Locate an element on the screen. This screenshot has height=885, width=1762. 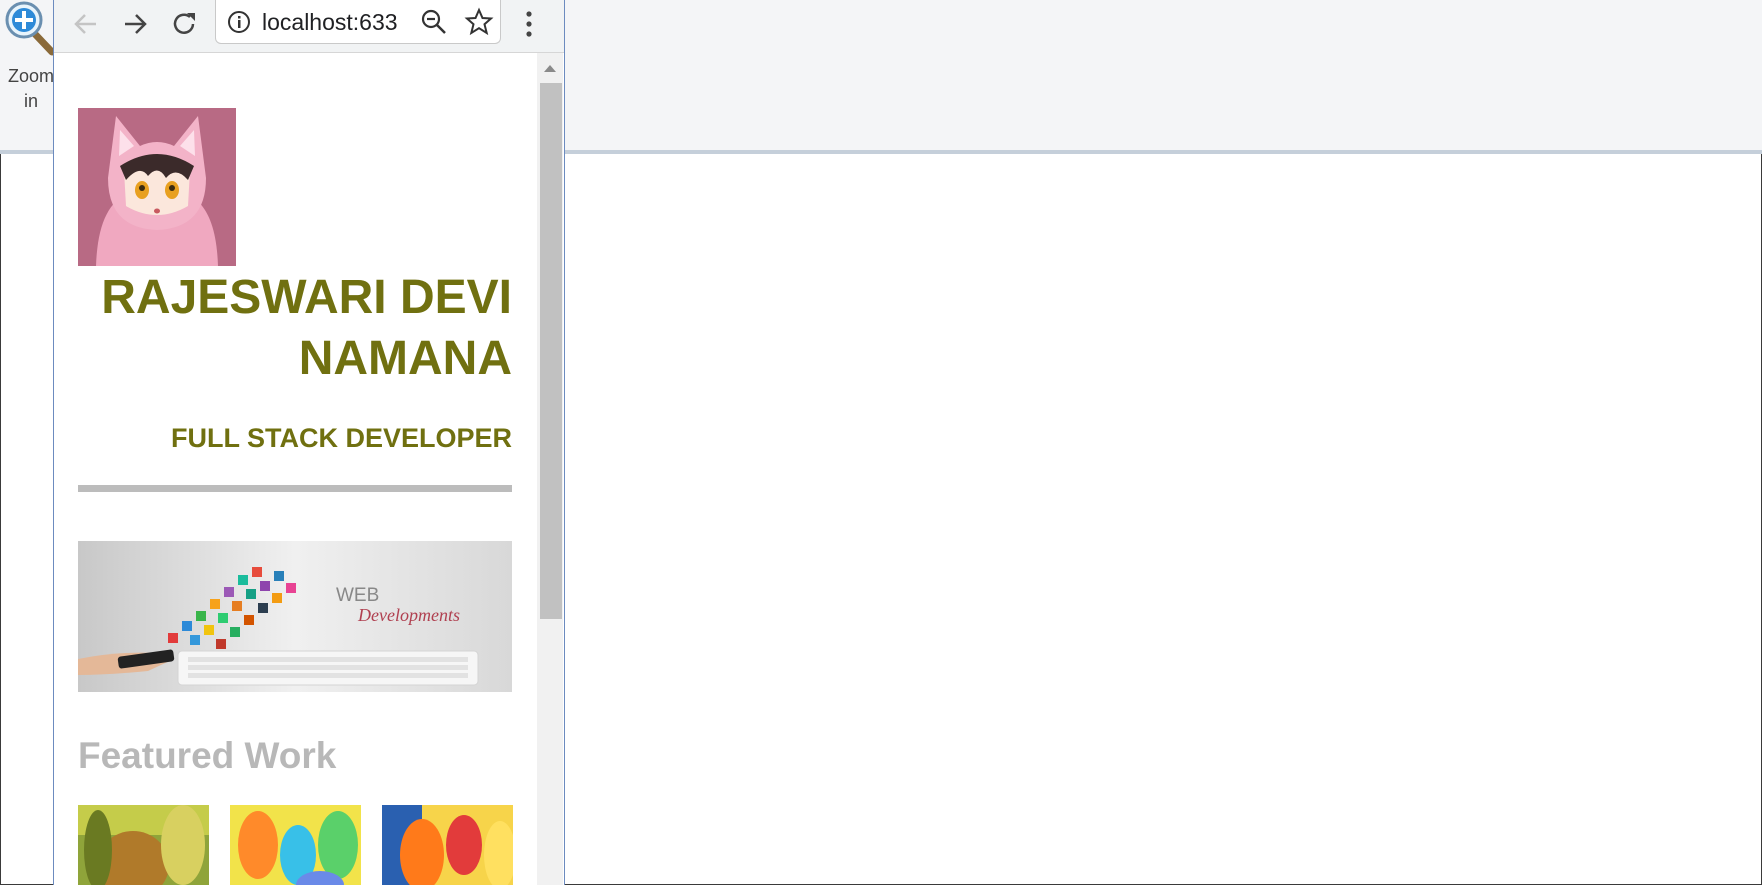
reload-icon is located at coordinates (184, 23).